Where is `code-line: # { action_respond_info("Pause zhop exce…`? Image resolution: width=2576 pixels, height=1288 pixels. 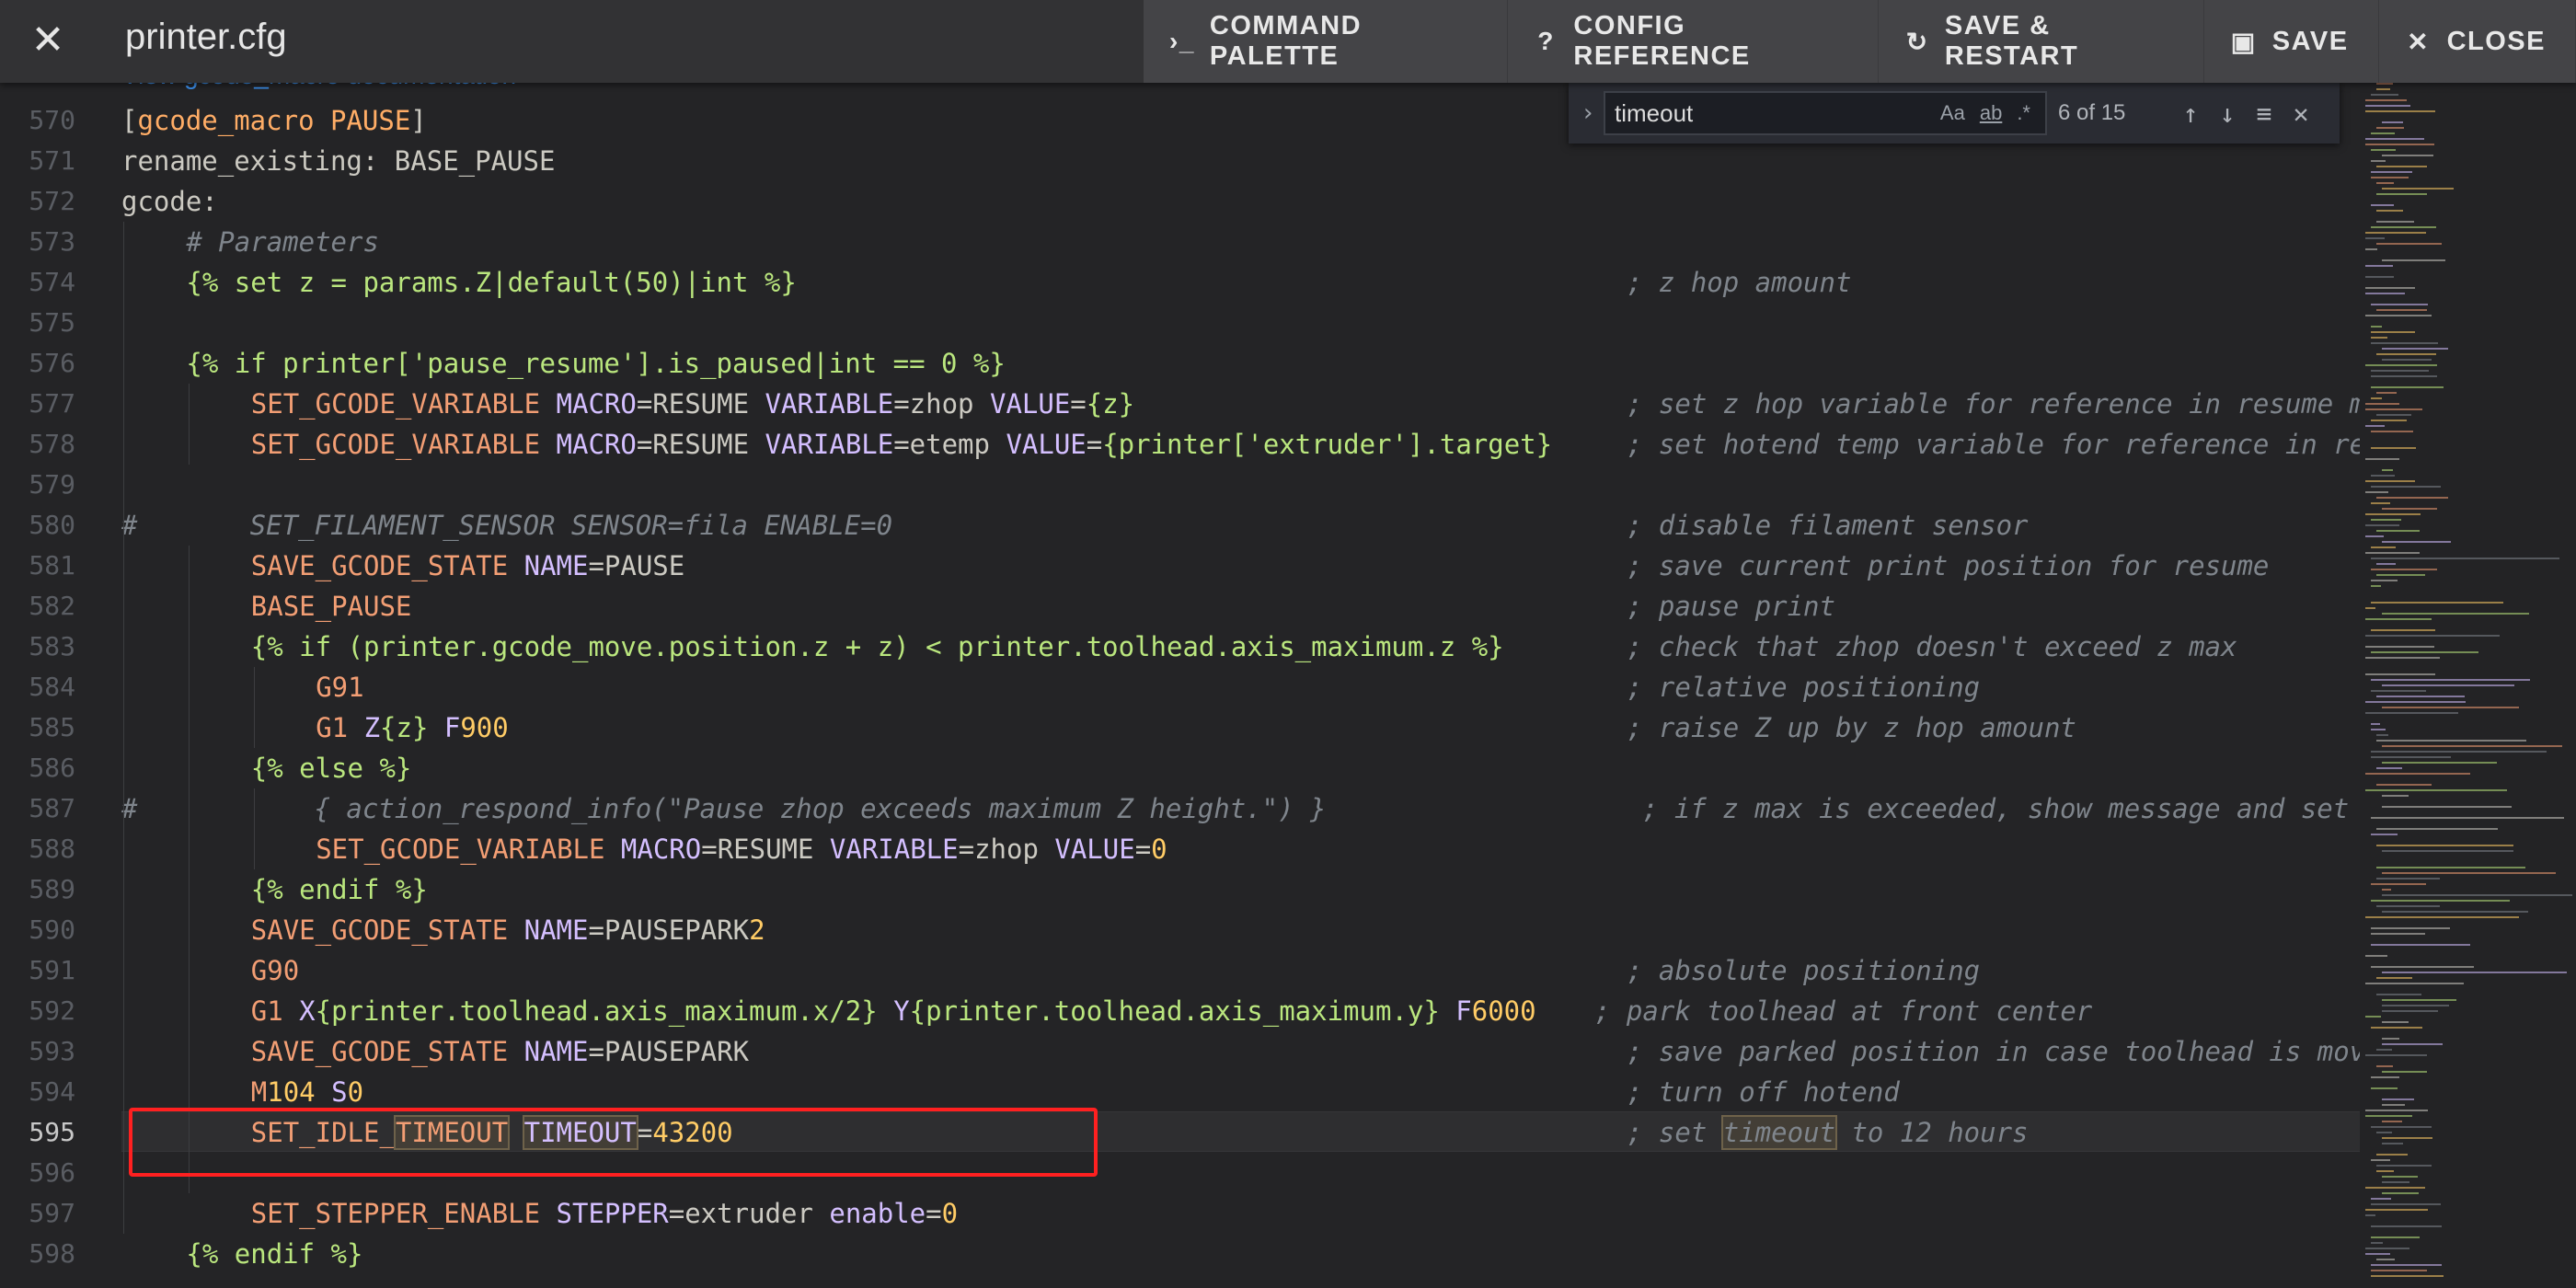 code-line: # { action_respond_info("Pause zhop exce… is located at coordinates (723, 808).